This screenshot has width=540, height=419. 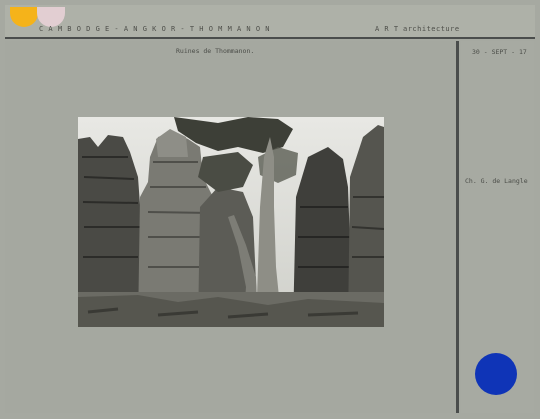 I want to click on photo-caption: Ruines de Thommanon., so click(x=215, y=51).